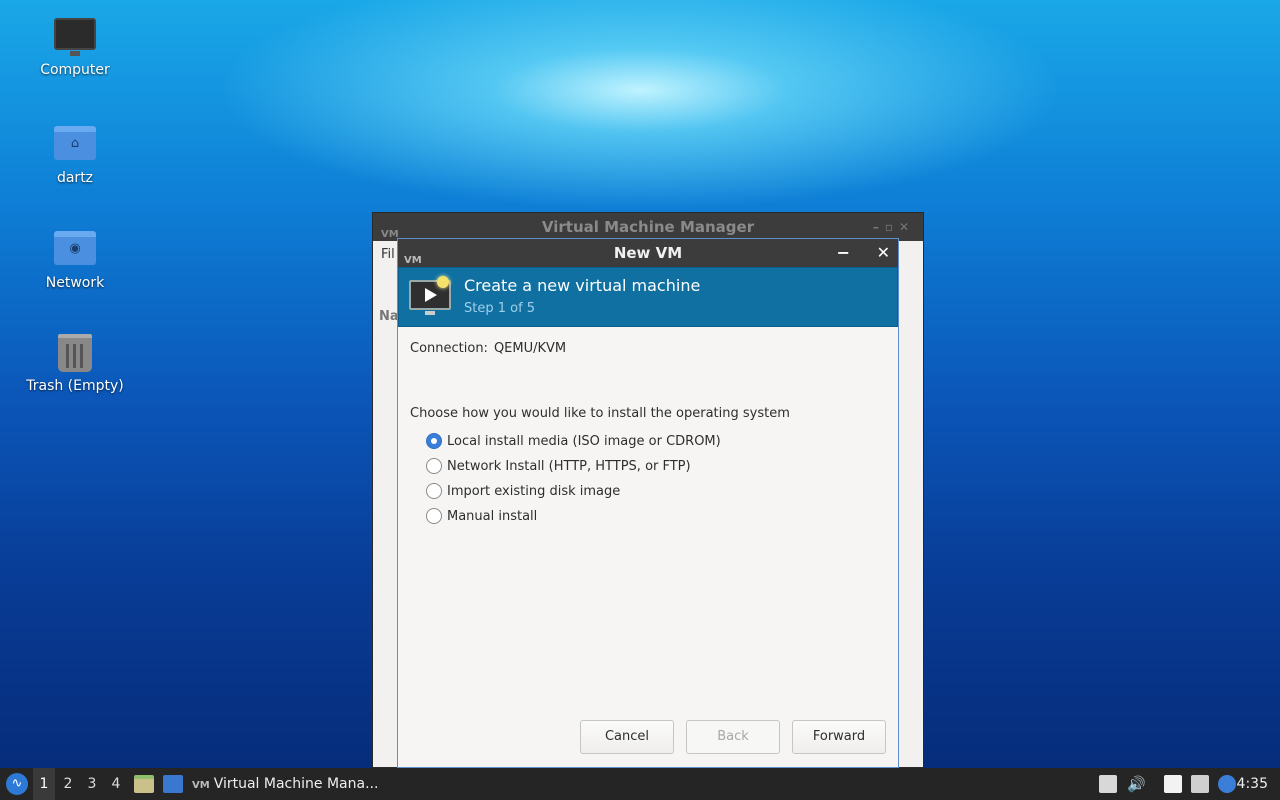  I want to click on workspace-1: 1, so click(44, 784).